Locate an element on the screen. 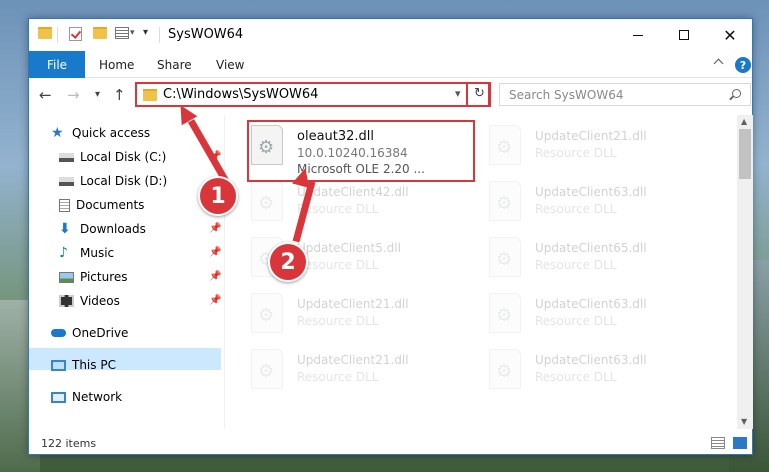 The height and width of the screenshot is (472, 769). vertical-scrollbar: ▲ ▼ is located at coordinates (745, 272).